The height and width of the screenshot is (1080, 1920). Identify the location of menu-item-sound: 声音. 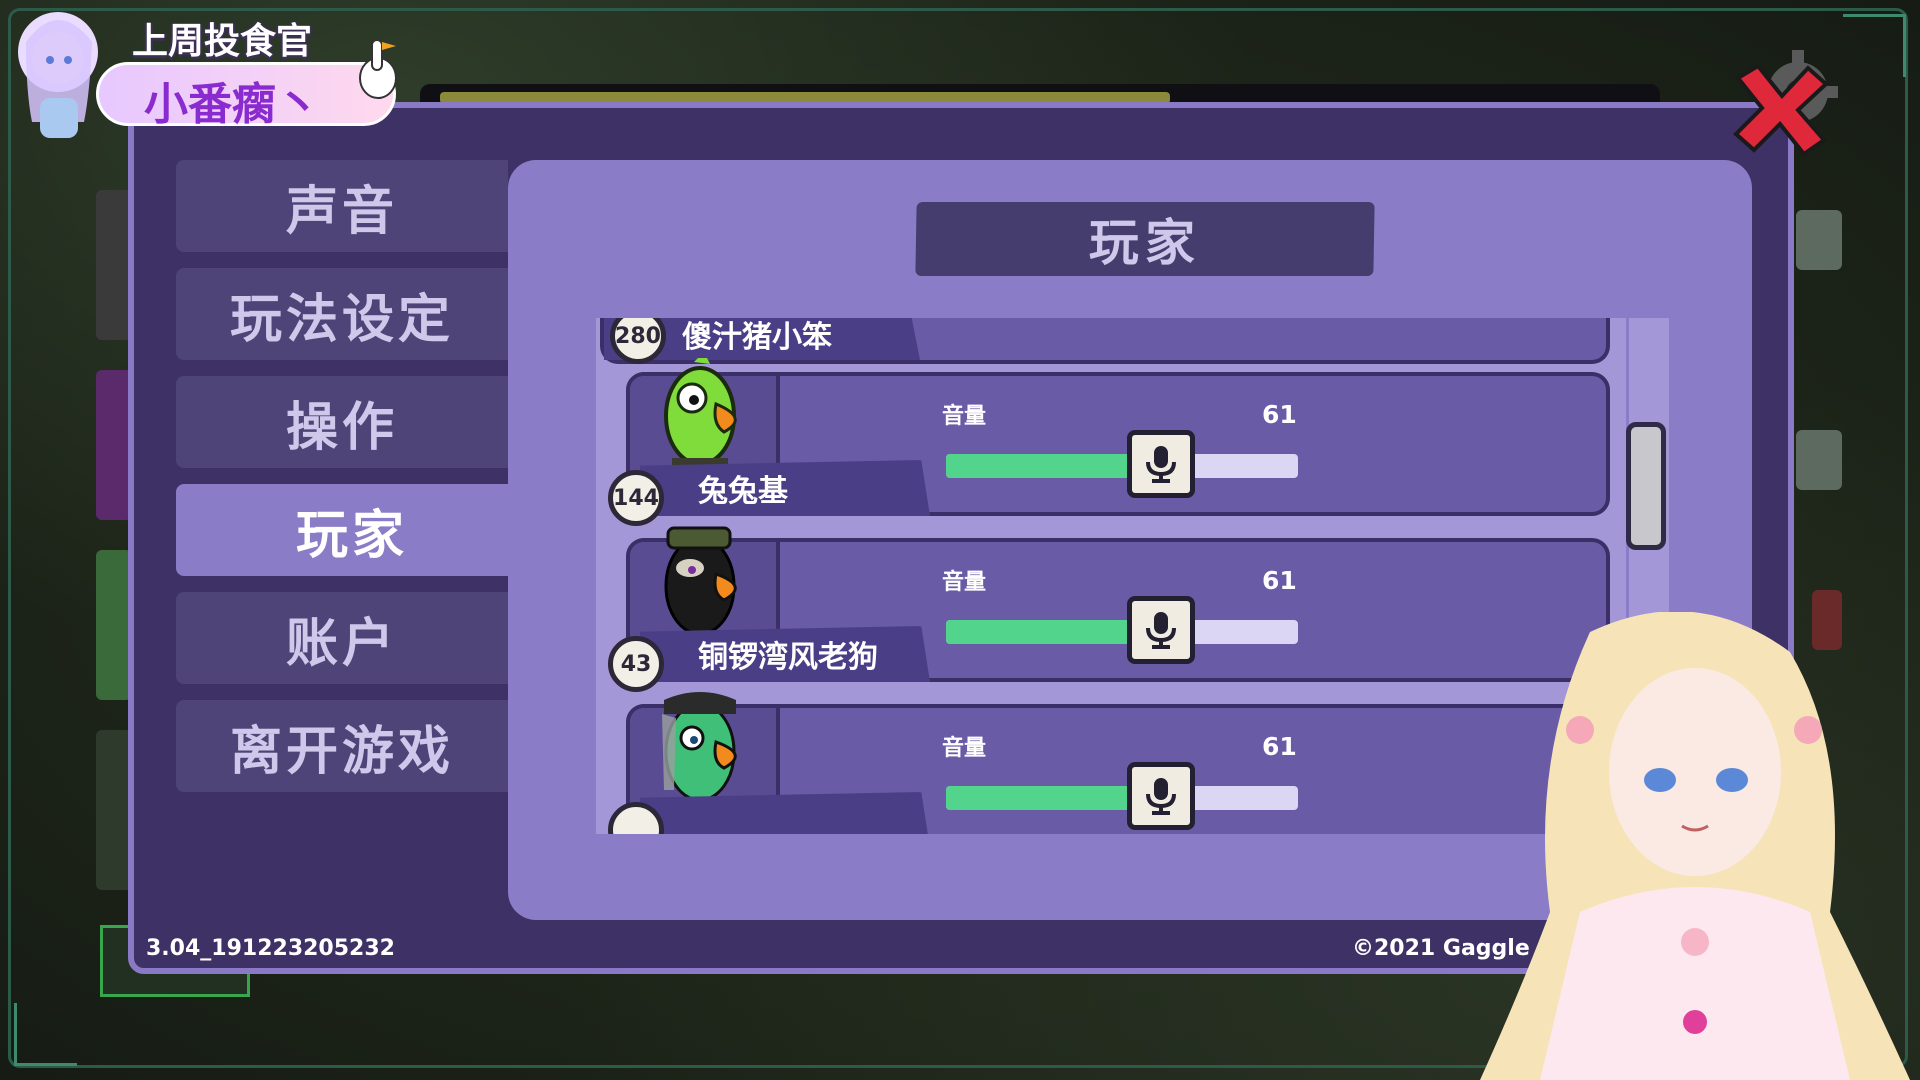
(342, 206).